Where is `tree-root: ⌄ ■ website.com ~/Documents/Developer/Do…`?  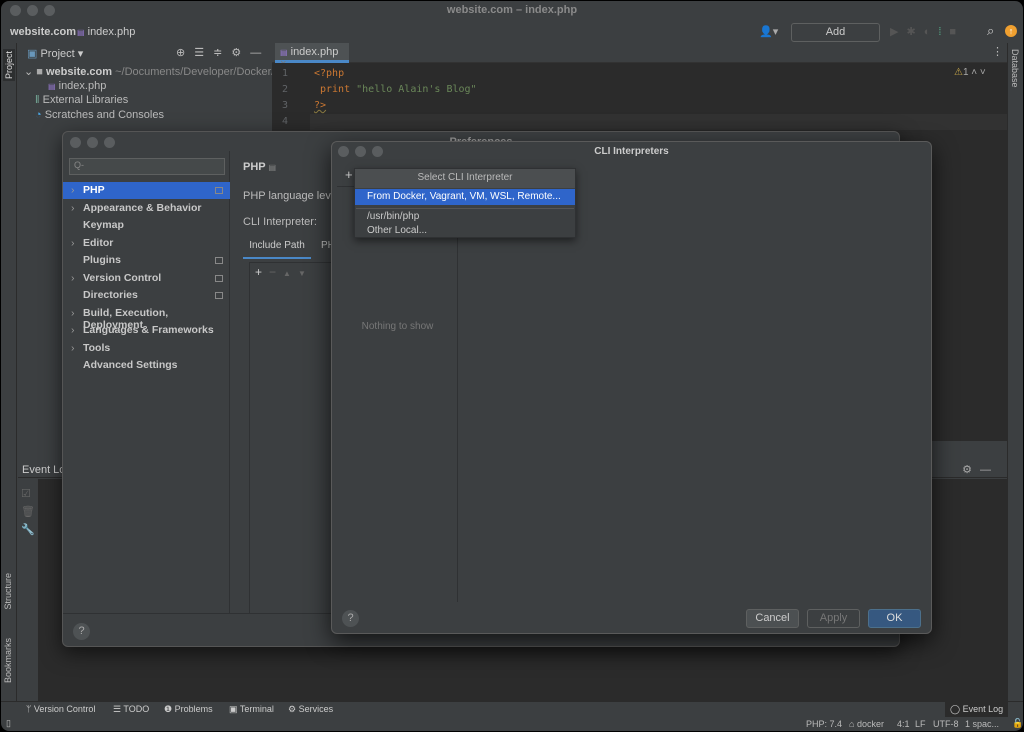
tree-root: ⌄ ■ website.com ~/Documents/Developer/Do… is located at coordinates (157, 71).